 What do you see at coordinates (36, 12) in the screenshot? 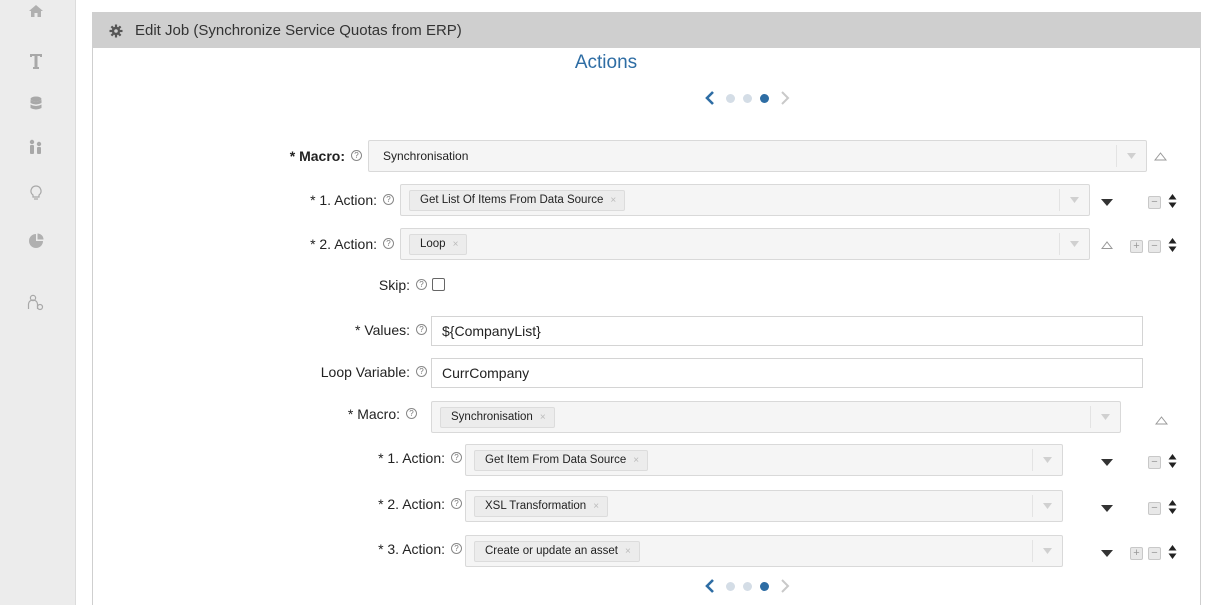
I see `home-icon` at bounding box center [36, 12].